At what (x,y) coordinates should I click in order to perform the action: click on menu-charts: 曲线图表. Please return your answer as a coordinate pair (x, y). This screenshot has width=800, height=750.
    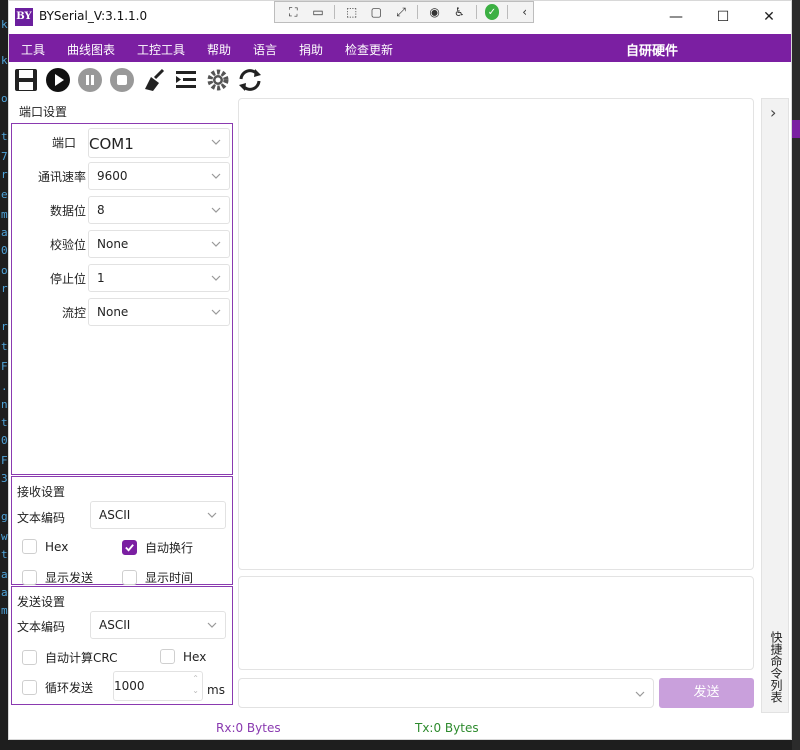
    Looking at the image, I should click on (91, 49).